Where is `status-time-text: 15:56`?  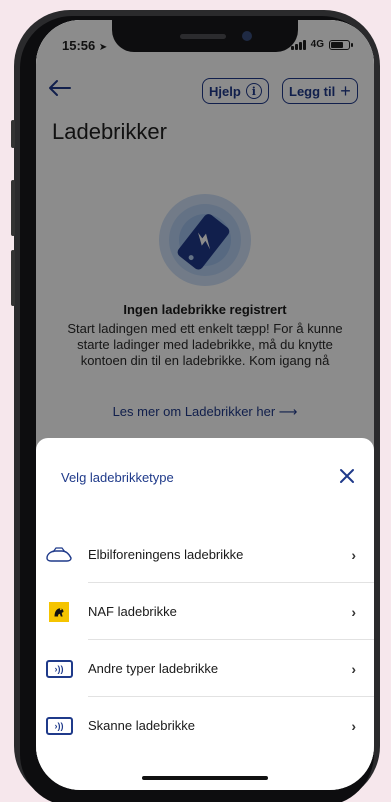 status-time-text: 15:56 is located at coordinates (79, 45).